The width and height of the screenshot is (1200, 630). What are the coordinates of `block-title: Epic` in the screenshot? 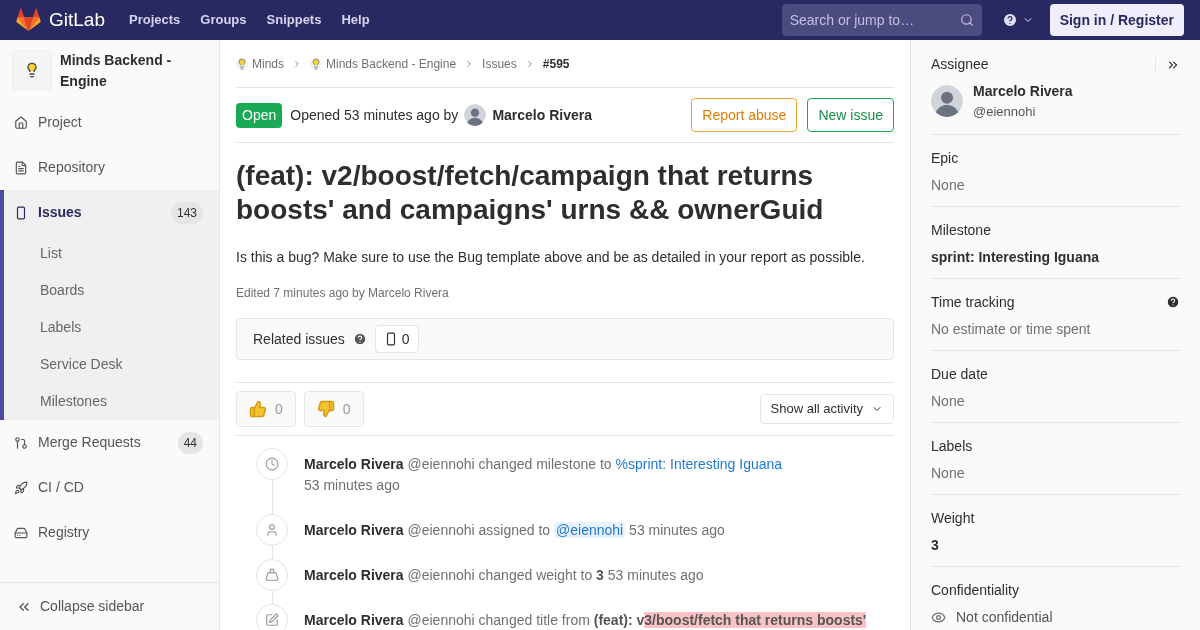 It's located at (945, 158).